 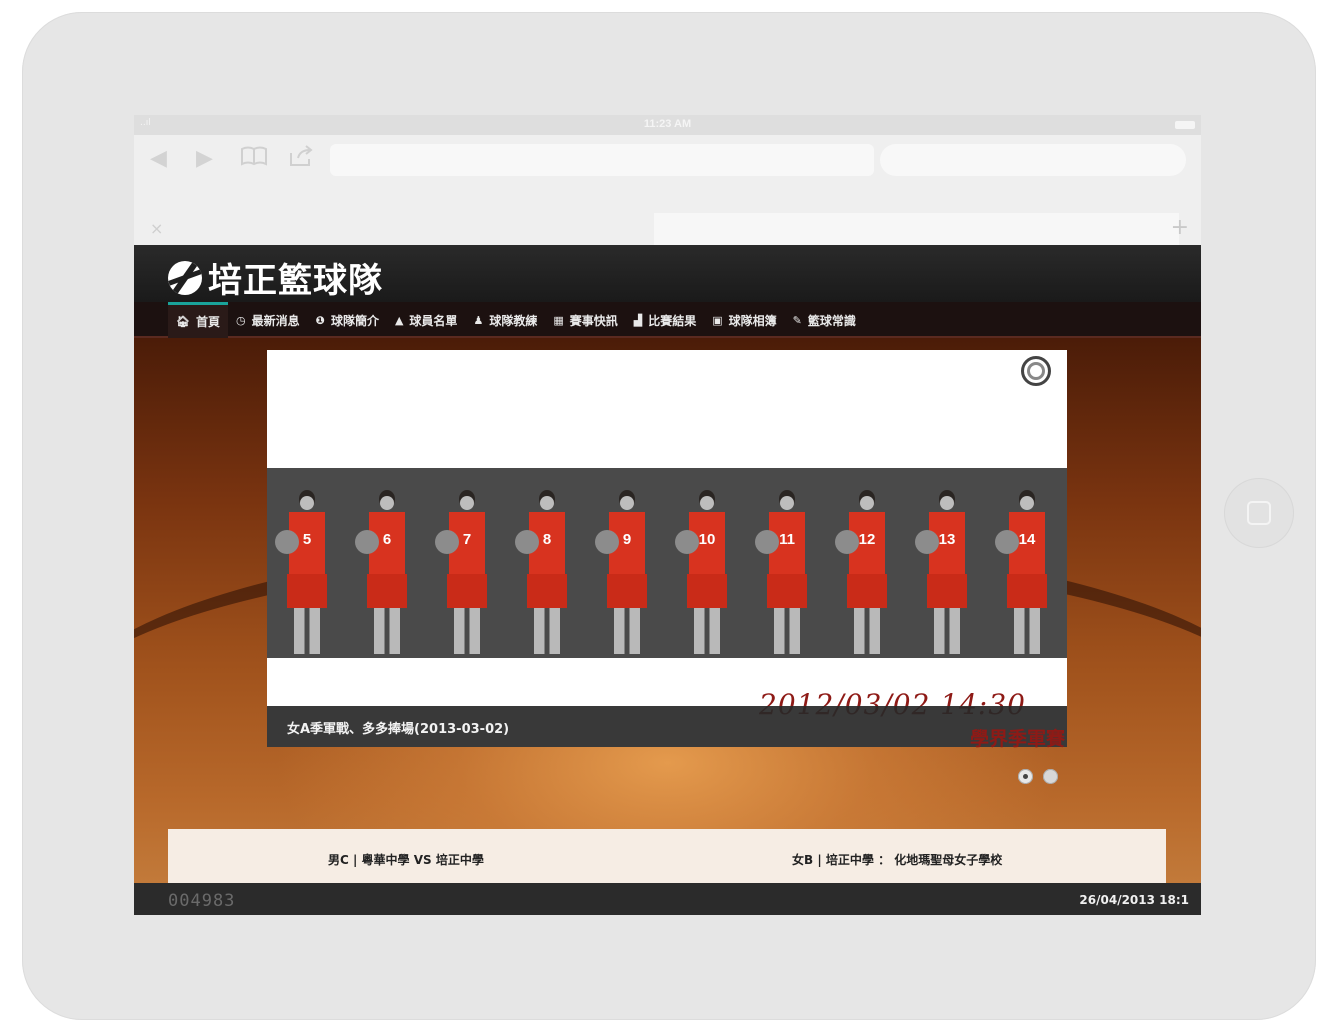 I want to click on player-figure: 13, so click(x=942, y=572).